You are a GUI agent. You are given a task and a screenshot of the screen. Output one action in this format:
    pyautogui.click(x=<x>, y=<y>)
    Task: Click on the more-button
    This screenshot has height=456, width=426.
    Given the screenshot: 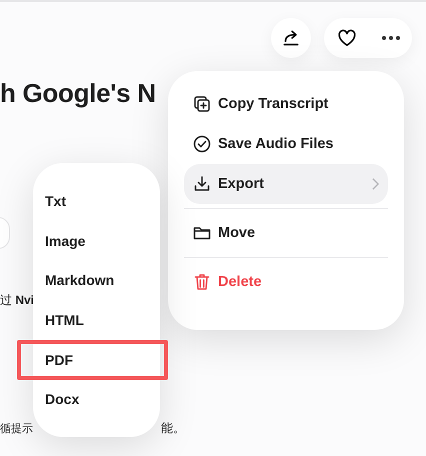 What is the action you would take?
    pyautogui.click(x=390, y=38)
    